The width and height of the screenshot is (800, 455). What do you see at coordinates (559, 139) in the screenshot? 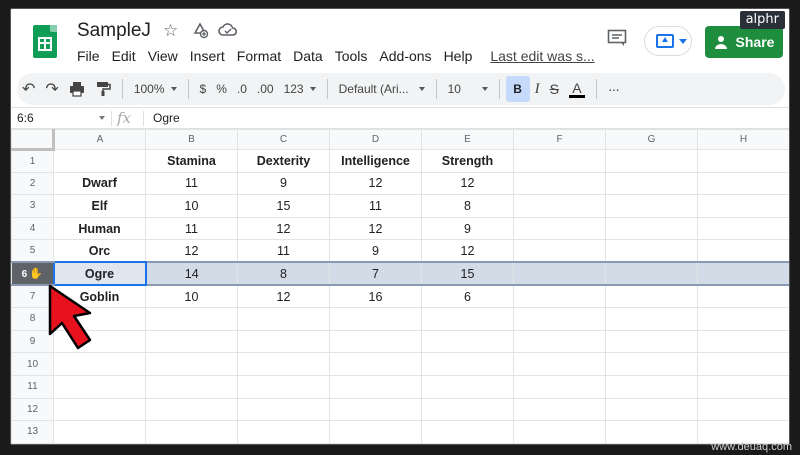
I see `column-header-f: F` at bounding box center [559, 139].